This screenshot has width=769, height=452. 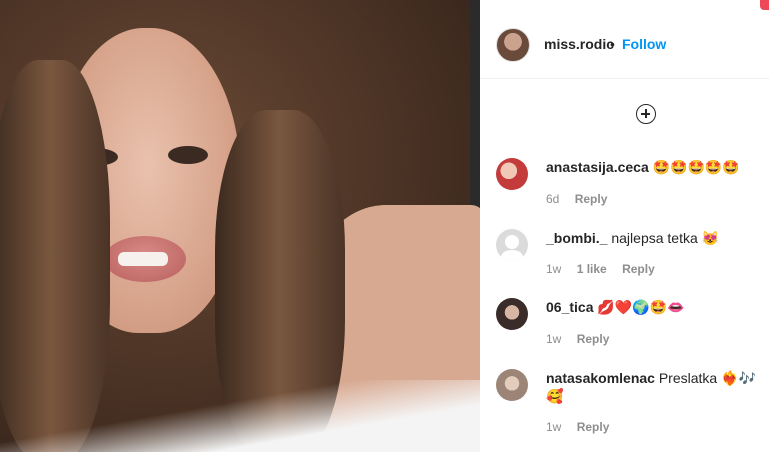 What do you see at coordinates (665, 238) in the screenshot?
I see `comment-text: najlepsa tetka 😻` at bounding box center [665, 238].